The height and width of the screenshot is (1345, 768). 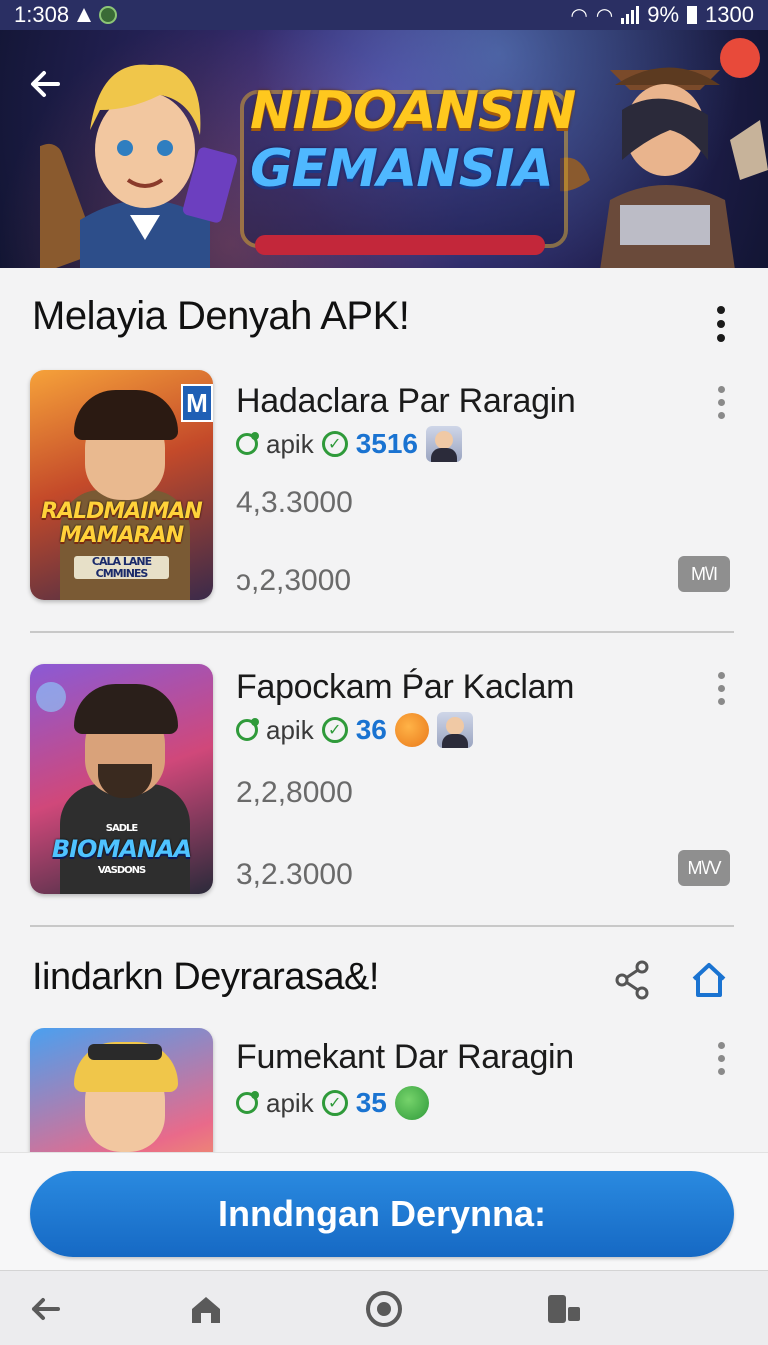 What do you see at coordinates (294, 580) in the screenshot?
I see `app-value-secondary: ɔ,2,3000` at bounding box center [294, 580].